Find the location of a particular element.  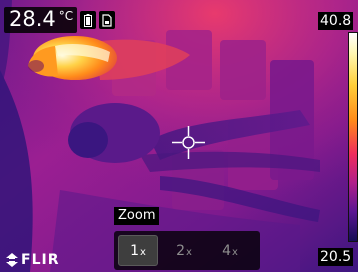

sd-card-icon is located at coordinates (107, 20).